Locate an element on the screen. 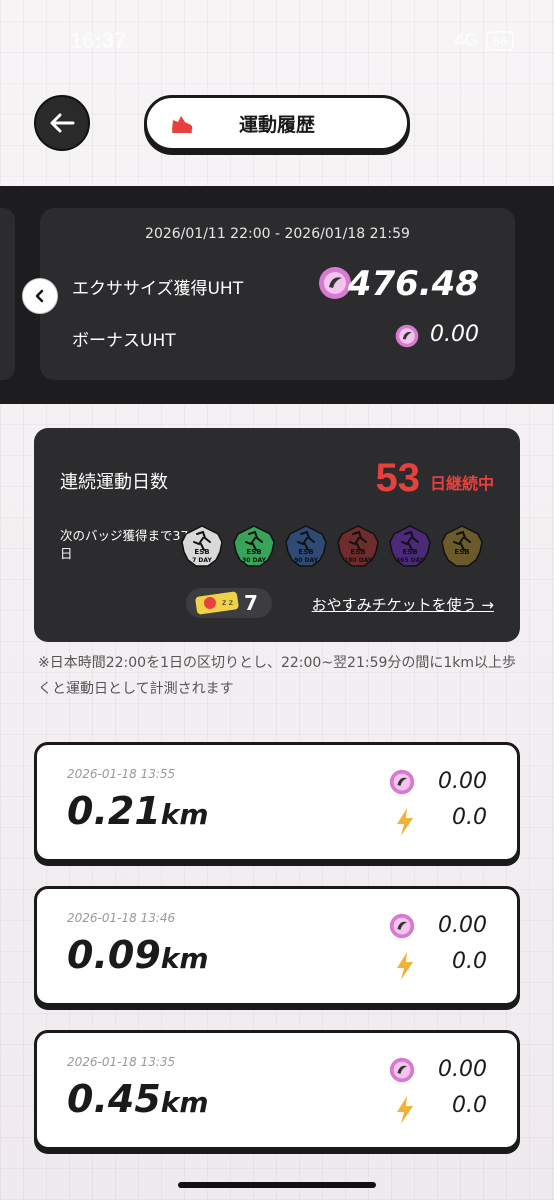 This screenshot has height=1200, width=554. streak-badge-icon: ESB is located at coordinates (462, 546).